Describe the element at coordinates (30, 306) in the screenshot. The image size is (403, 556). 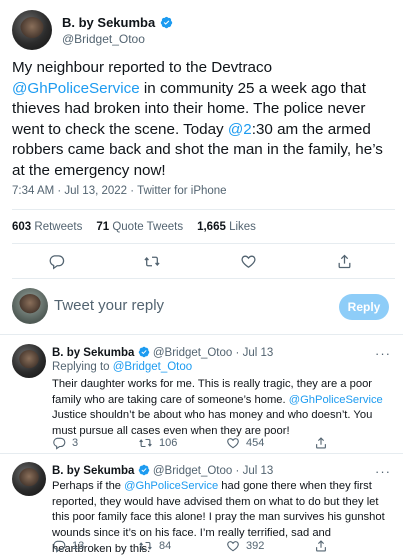
I see `current-user-avatar` at that location.